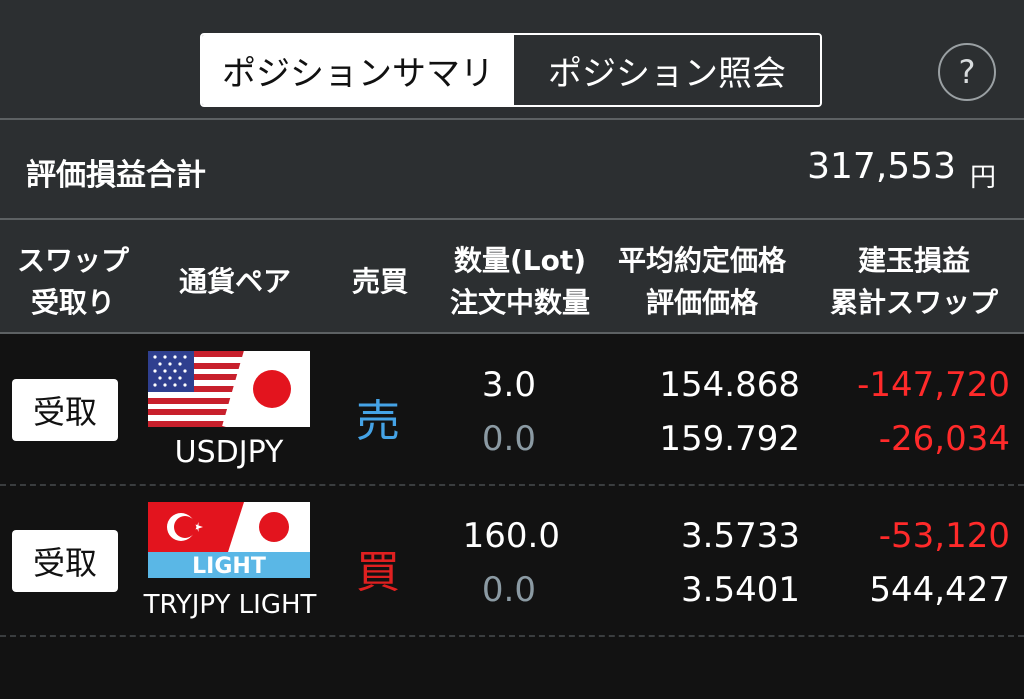 Image resolution: width=1024 pixels, height=699 pixels. I want to click on total-pl-unit: 円, so click(983, 178).